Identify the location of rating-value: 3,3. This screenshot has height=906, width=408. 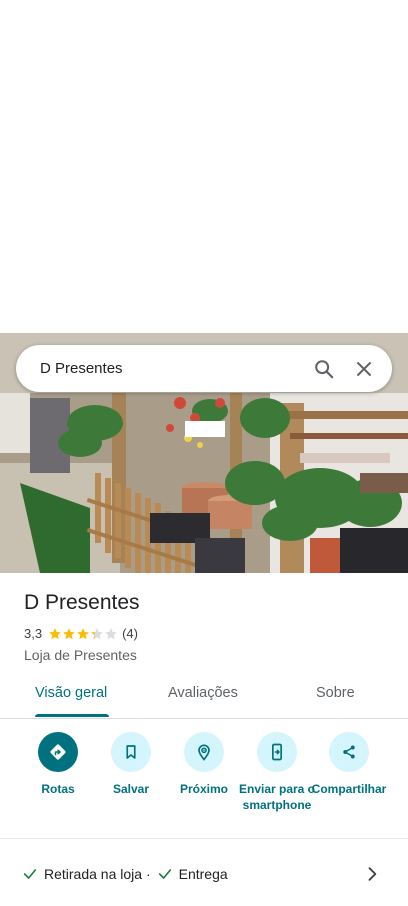
(33, 633).